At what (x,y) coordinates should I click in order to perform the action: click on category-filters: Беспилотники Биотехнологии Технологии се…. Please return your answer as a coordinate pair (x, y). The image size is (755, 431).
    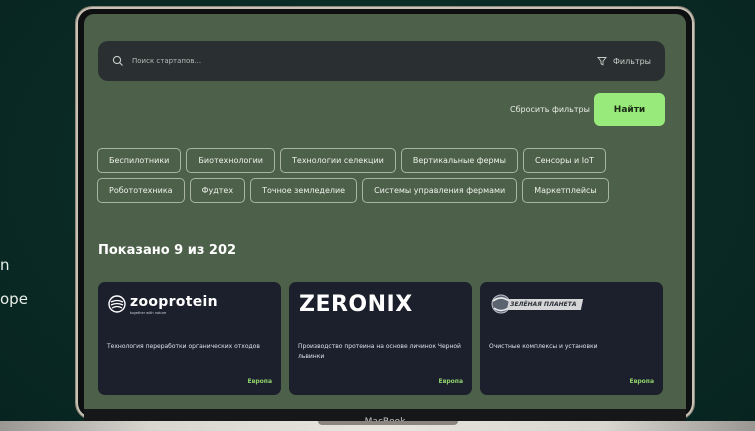
    Looking at the image, I should click on (377, 178).